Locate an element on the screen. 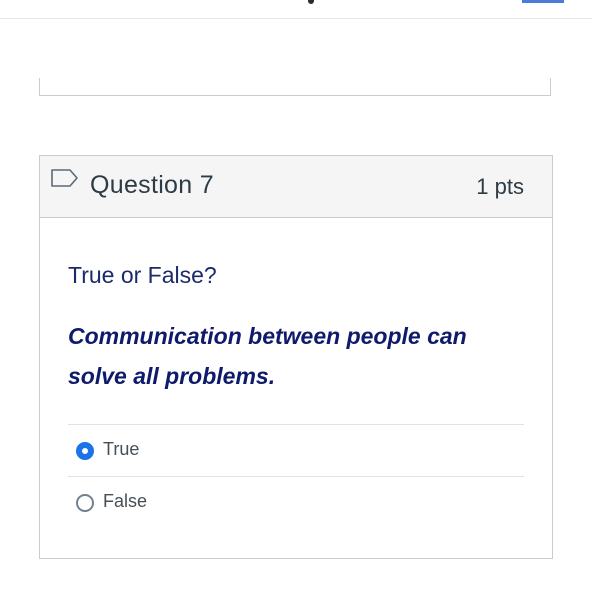 Image resolution: width=592 pixels, height=593 pixels. radio-false is located at coordinates (85, 503).